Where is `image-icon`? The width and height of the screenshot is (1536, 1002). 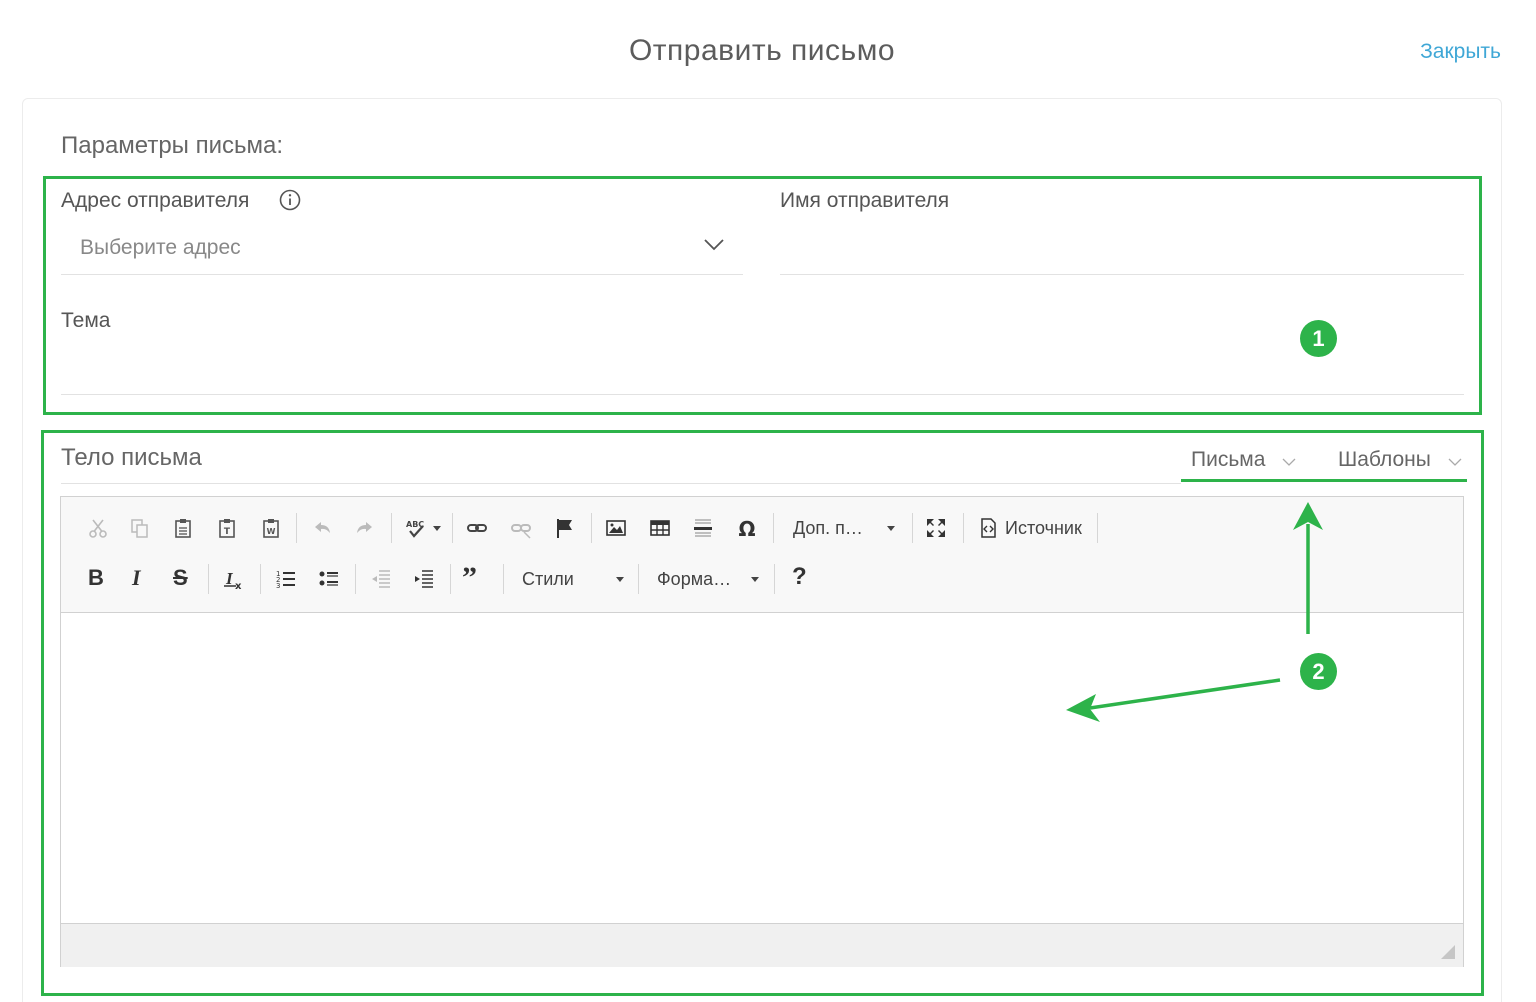
image-icon is located at coordinates (616, 528).